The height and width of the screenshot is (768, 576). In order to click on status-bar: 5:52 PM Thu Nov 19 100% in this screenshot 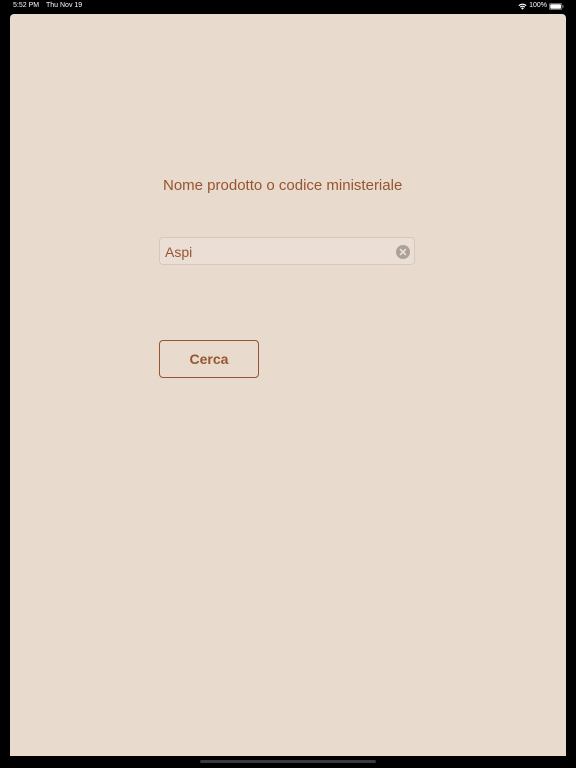, I will do `click(288, 6)`.